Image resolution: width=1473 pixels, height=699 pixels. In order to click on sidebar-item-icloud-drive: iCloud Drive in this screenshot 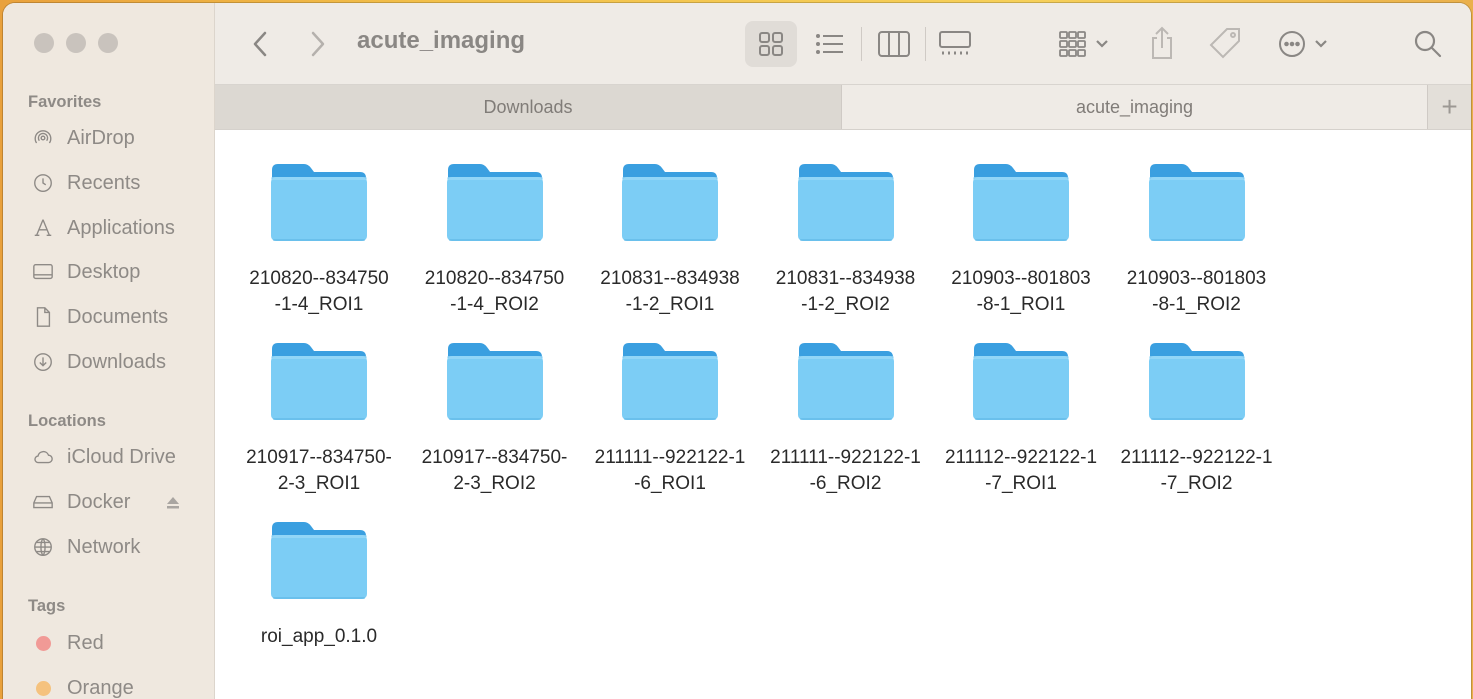, I will do `click(103, 457)`.